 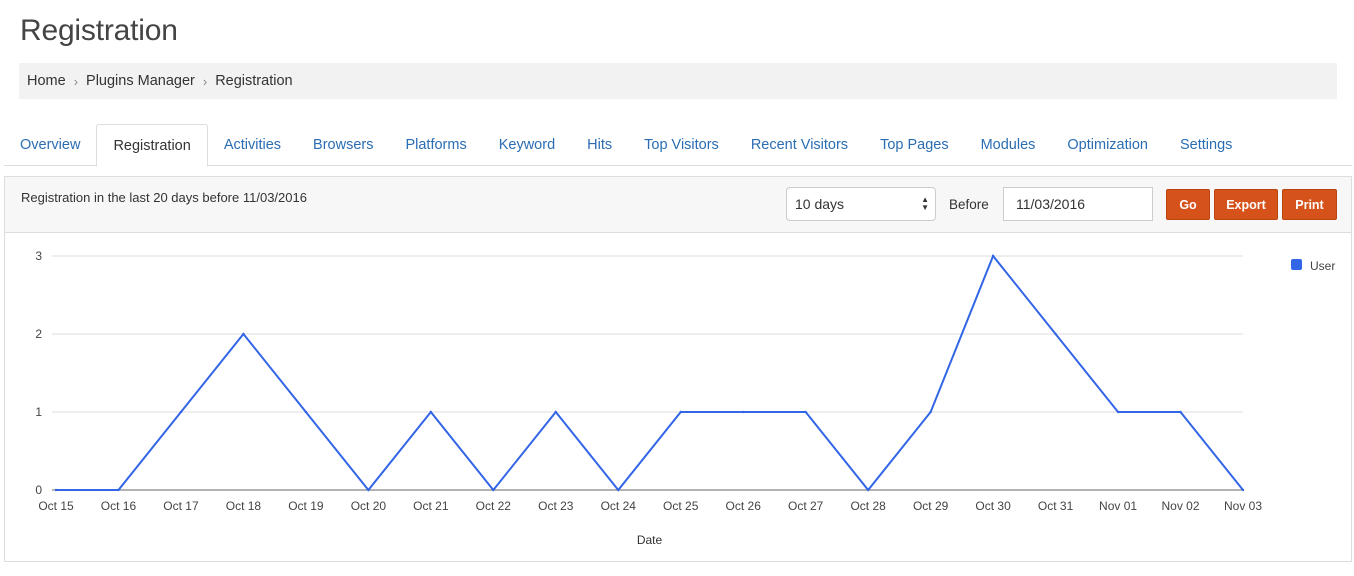 What do you see at coordinates (119, 506) in the screenshot?
I see `x-tick-label: Oct 16` at bounding box center [119, 506].